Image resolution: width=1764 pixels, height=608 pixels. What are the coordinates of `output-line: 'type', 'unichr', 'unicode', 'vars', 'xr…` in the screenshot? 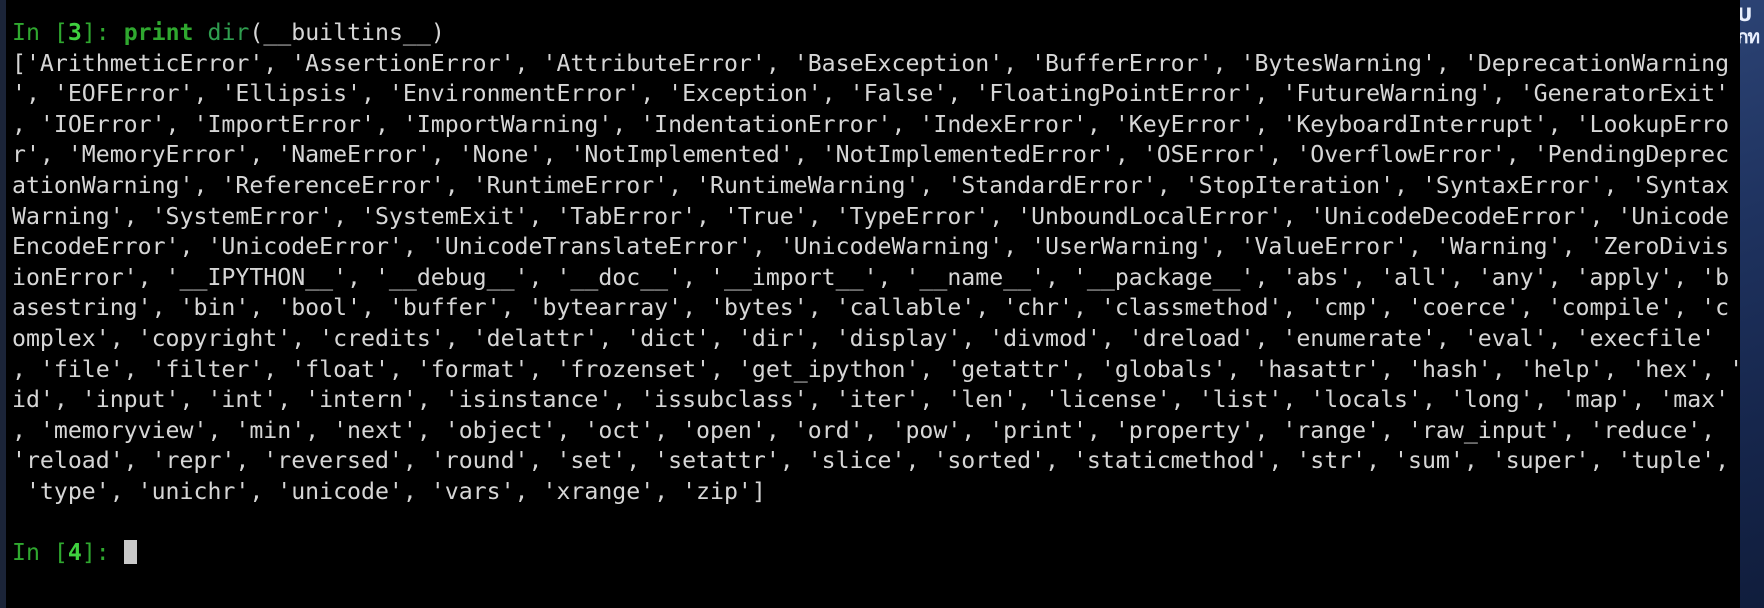 It's located at (389, 491).